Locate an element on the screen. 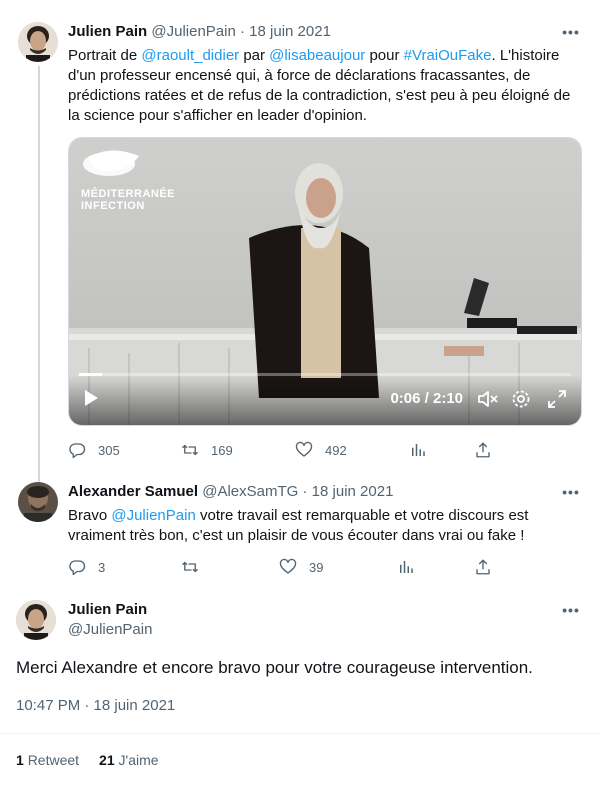  text-part: Bravo is located at coordinates (90, 515).